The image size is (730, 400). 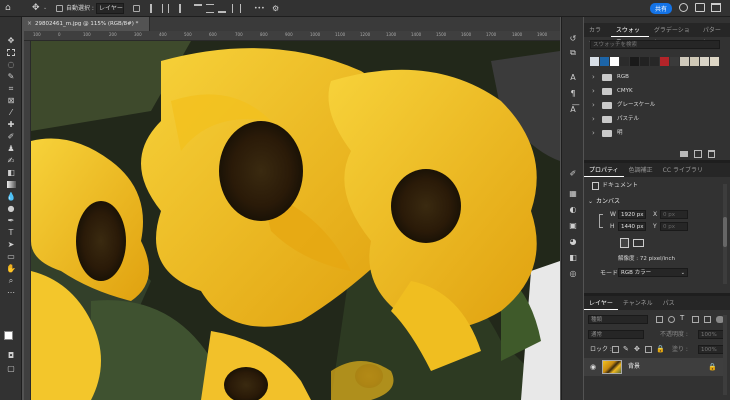 What do you see at coordinates (683, 171) in the screenshot?
I see `tab-cc-libraries: CC ライブラリ` at bounding box center [683, 171].